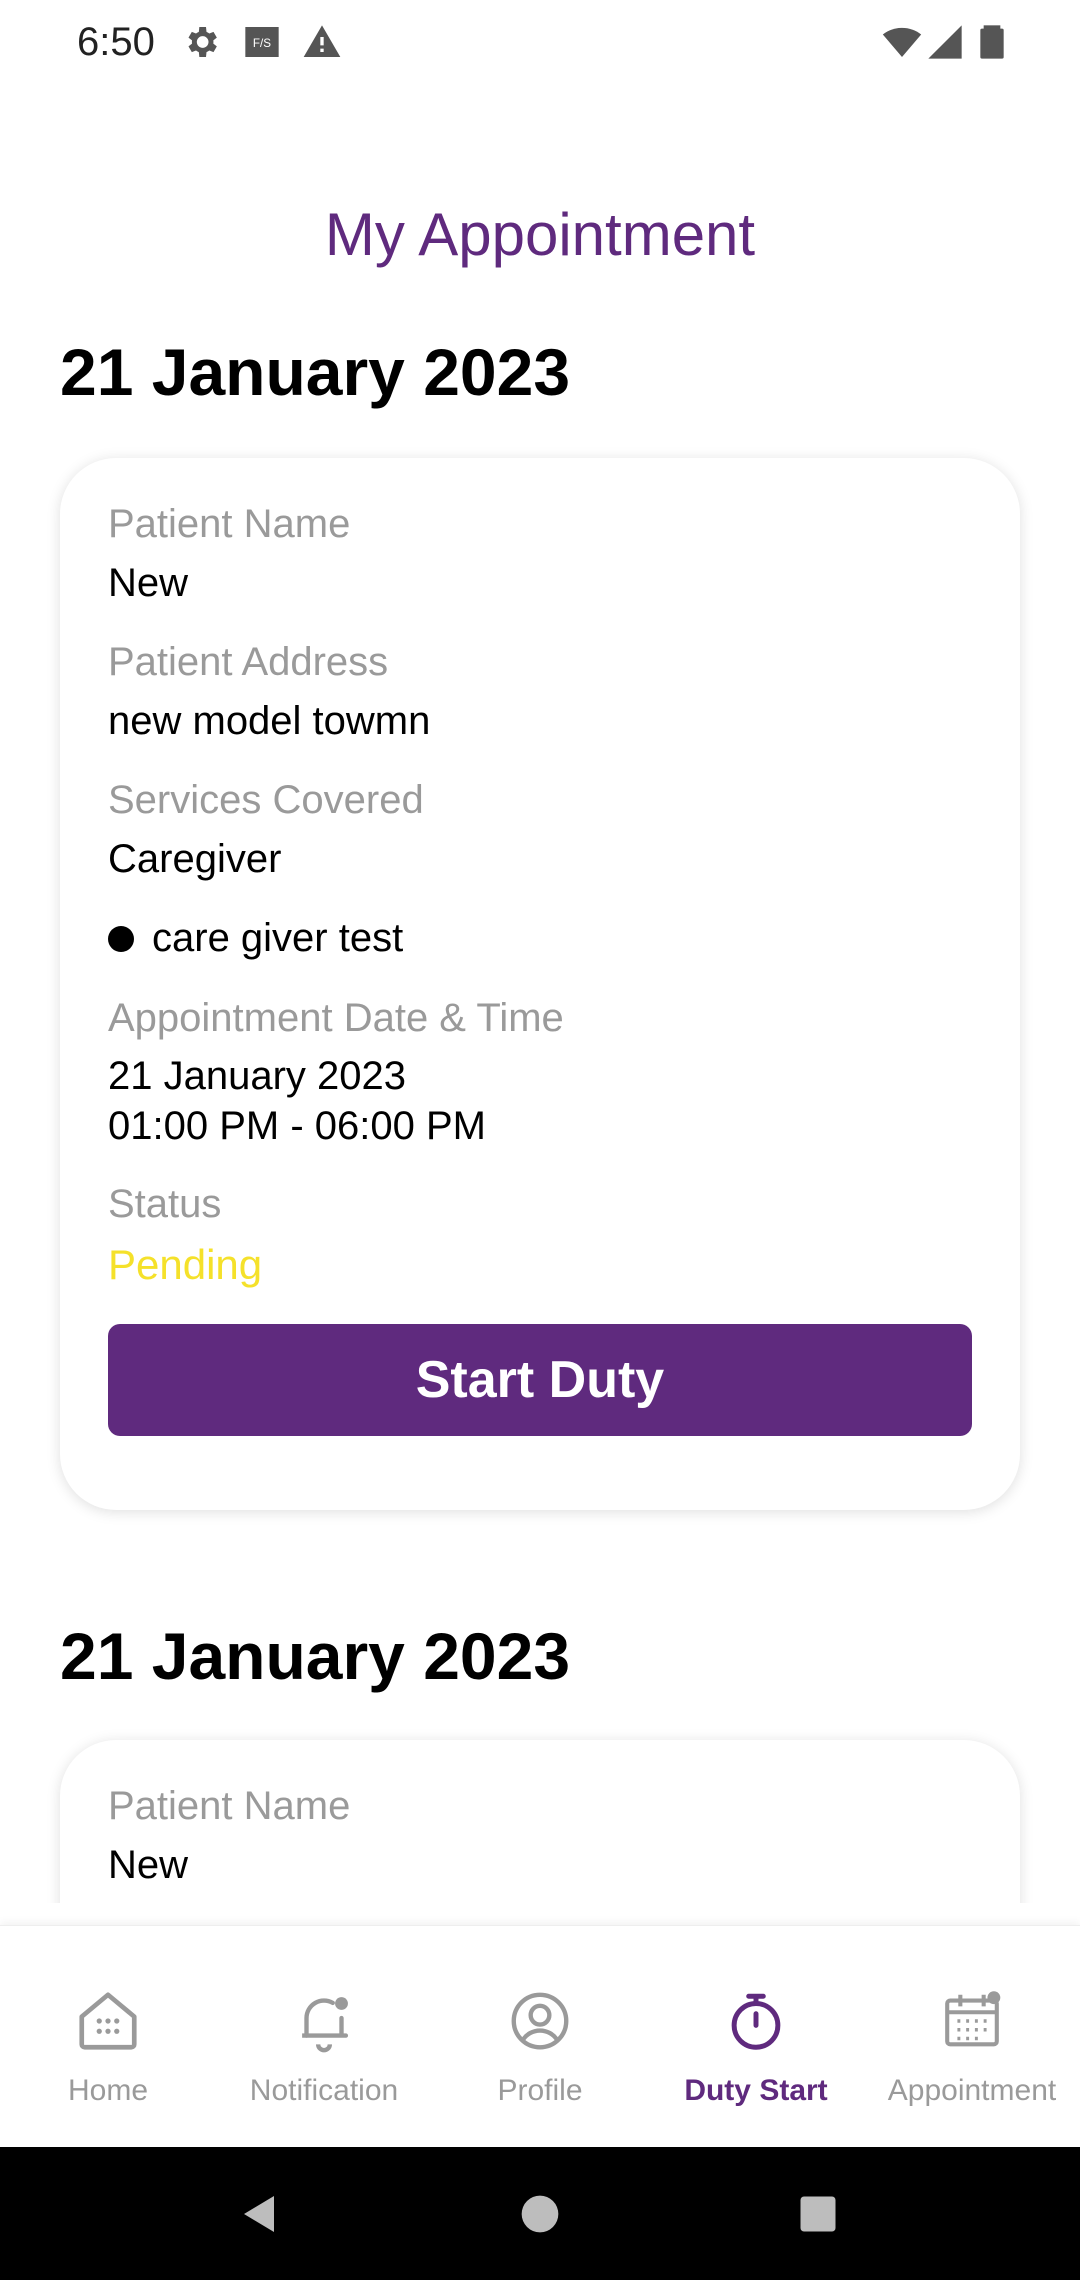 Image resolution: width=1080 pixels, height=2280 pixels. I want to click on appointment-card: Patient Name New, so click(540, 1821).